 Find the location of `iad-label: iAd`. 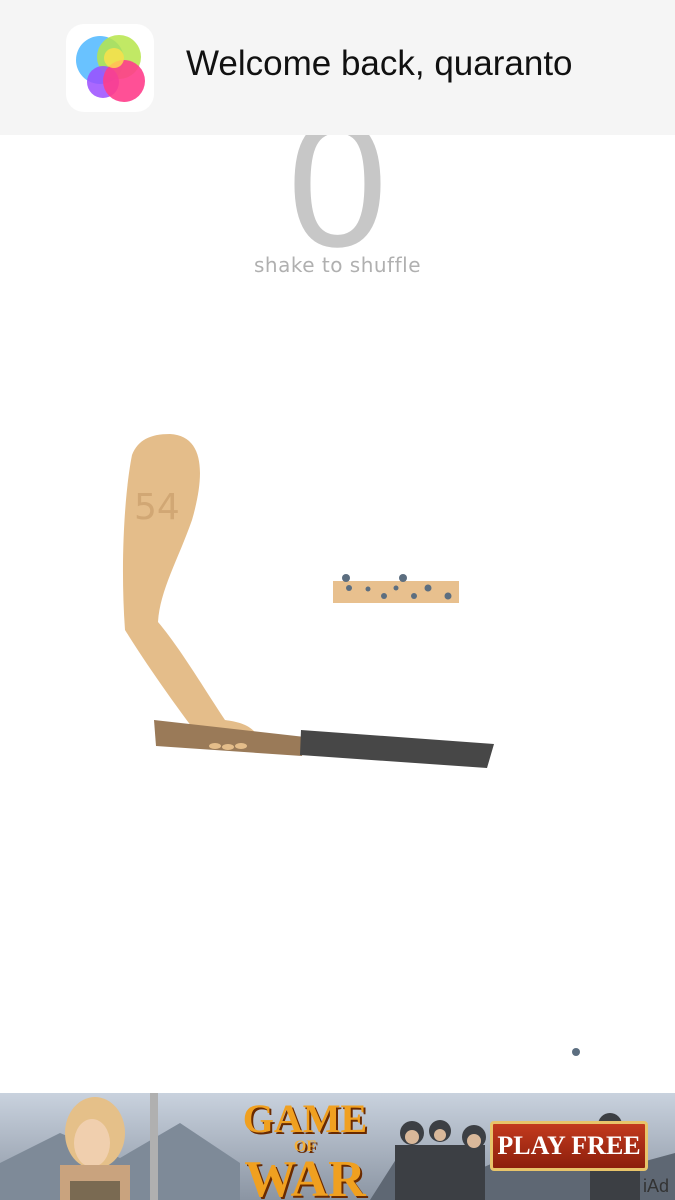

iad-label: iAd is located at coordinates (655, 1186).